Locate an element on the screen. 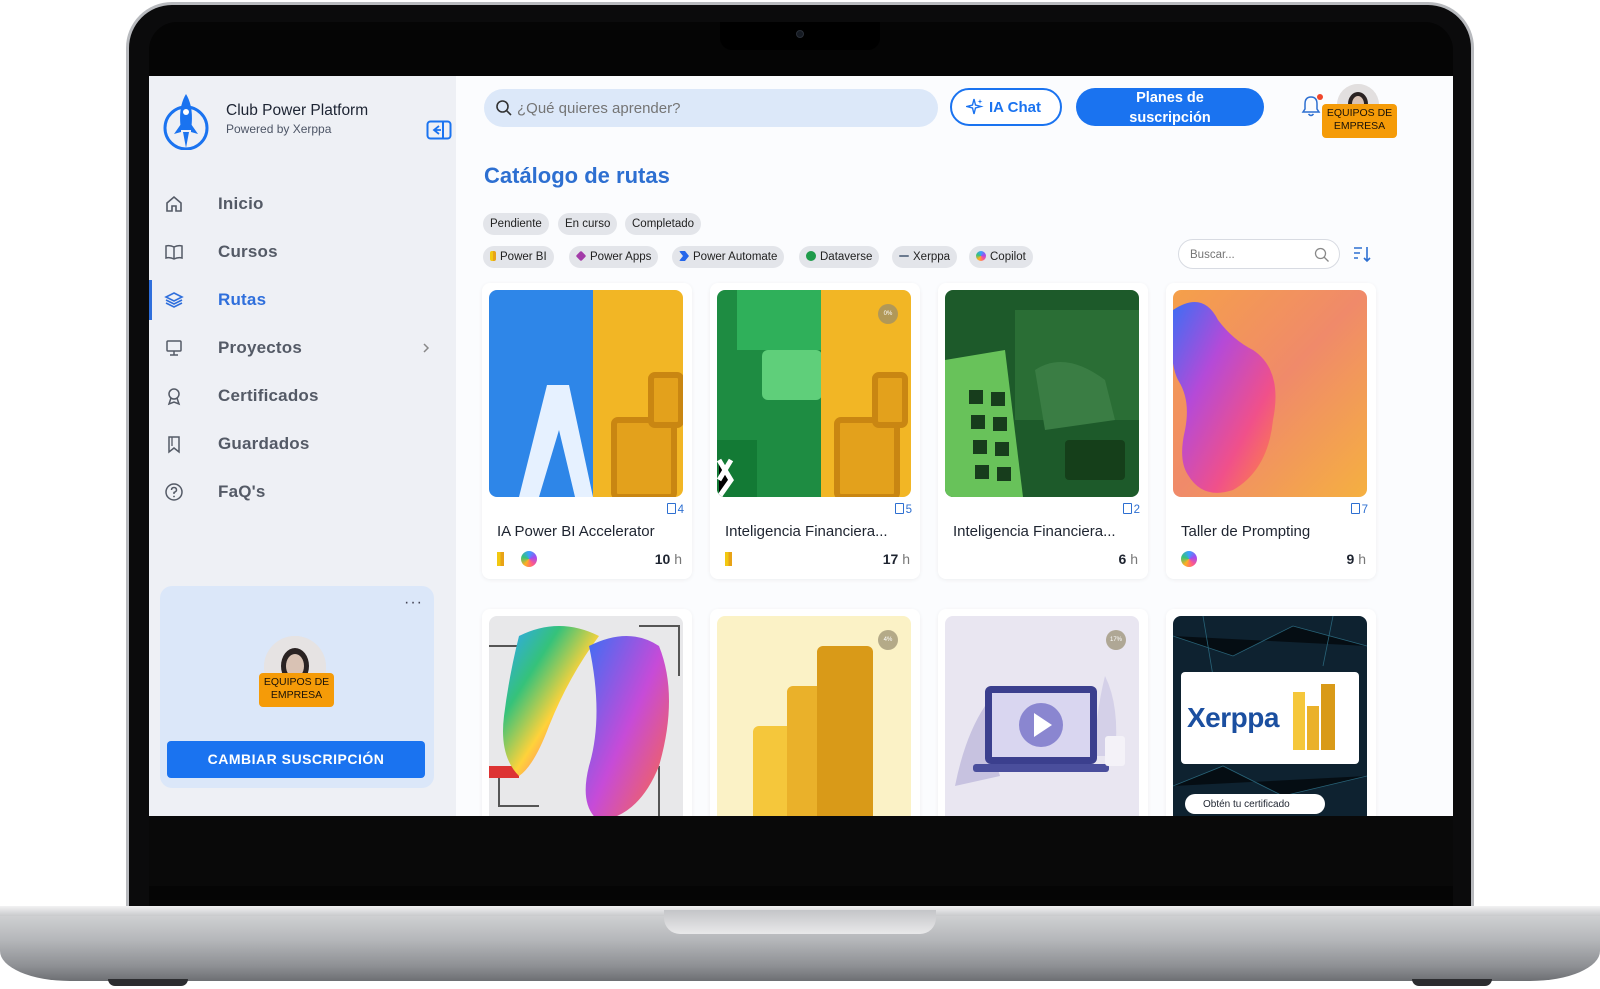  route-card: 17% is located at coordinates (1043, 712).